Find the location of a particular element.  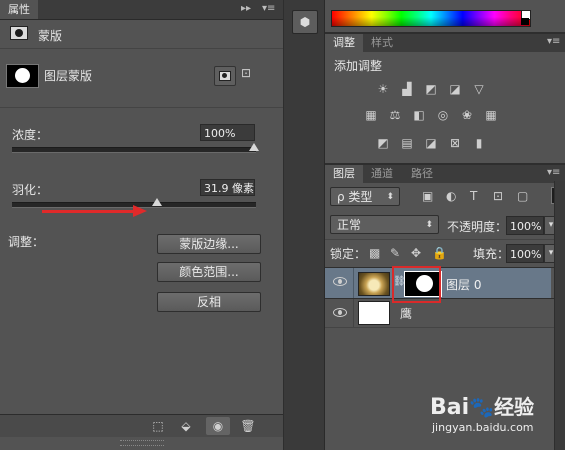

density-slider-thumb is located at coordinates (254, 147).